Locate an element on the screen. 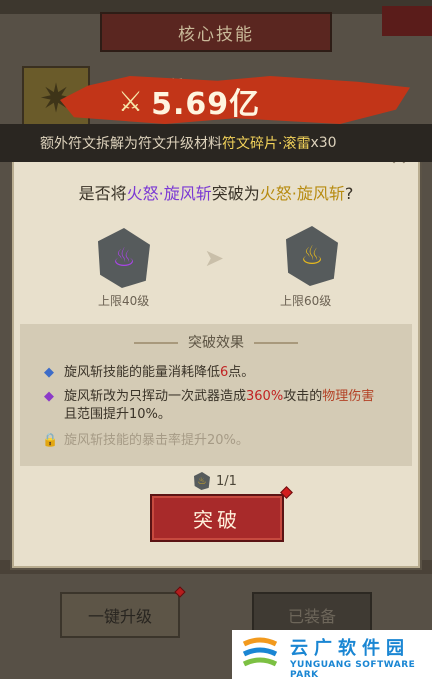 This screenshot has width=432, height=679. to-rune-stone: ♨ is located at coordinates (312, 256).